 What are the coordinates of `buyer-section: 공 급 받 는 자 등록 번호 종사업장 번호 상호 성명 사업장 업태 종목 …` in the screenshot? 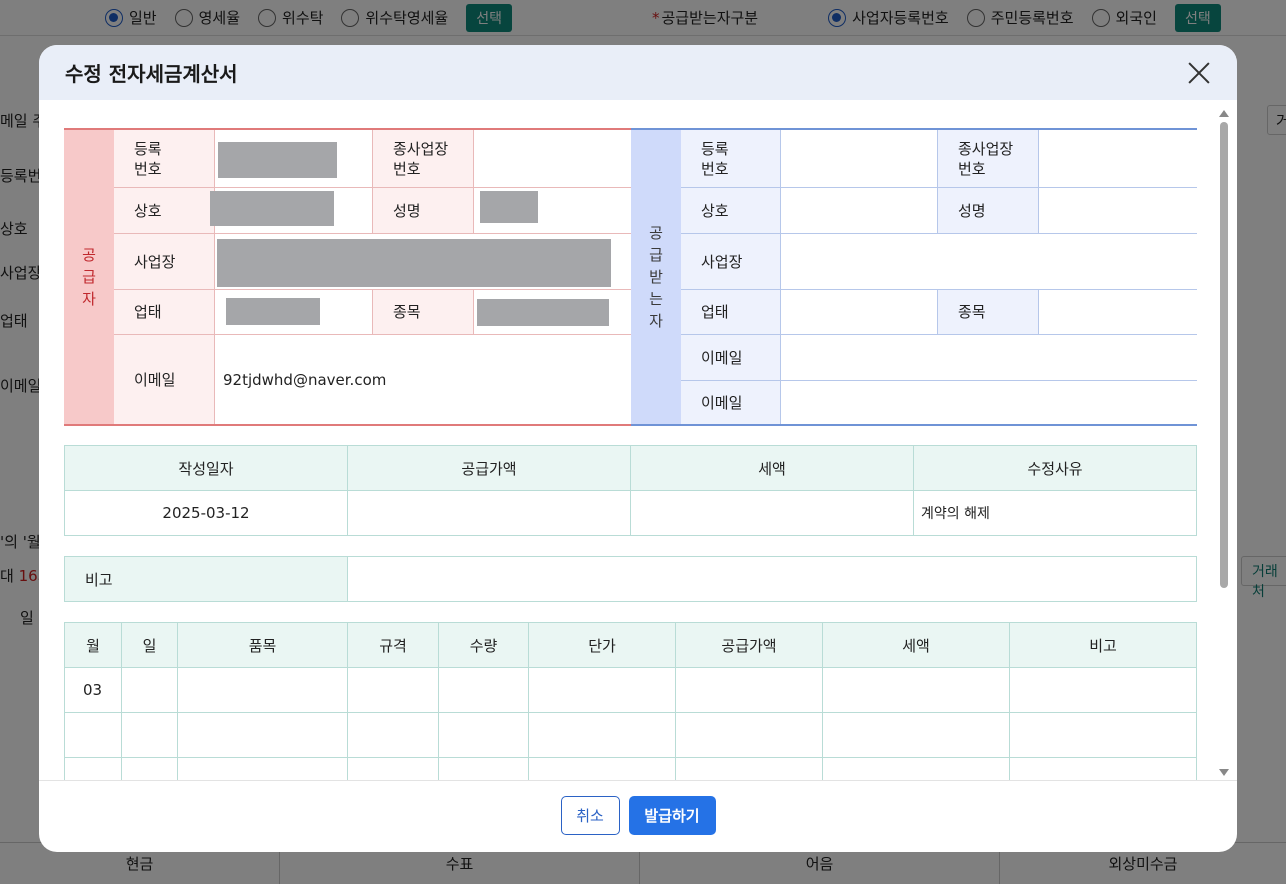 It's located at (914, 277).